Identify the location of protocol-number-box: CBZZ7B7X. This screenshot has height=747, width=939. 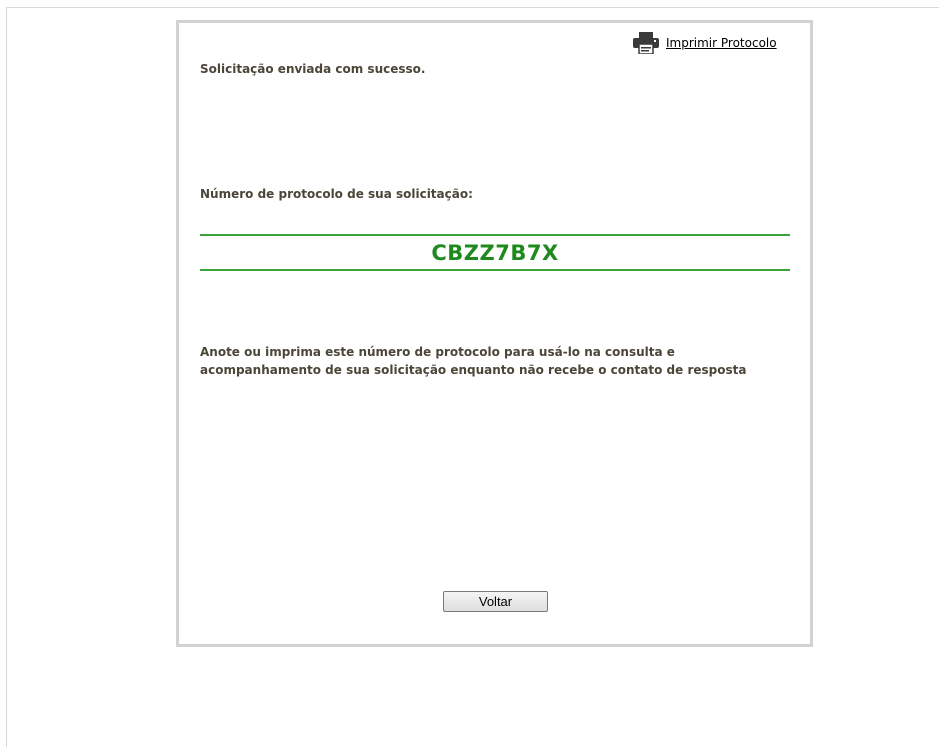
(495, 252).